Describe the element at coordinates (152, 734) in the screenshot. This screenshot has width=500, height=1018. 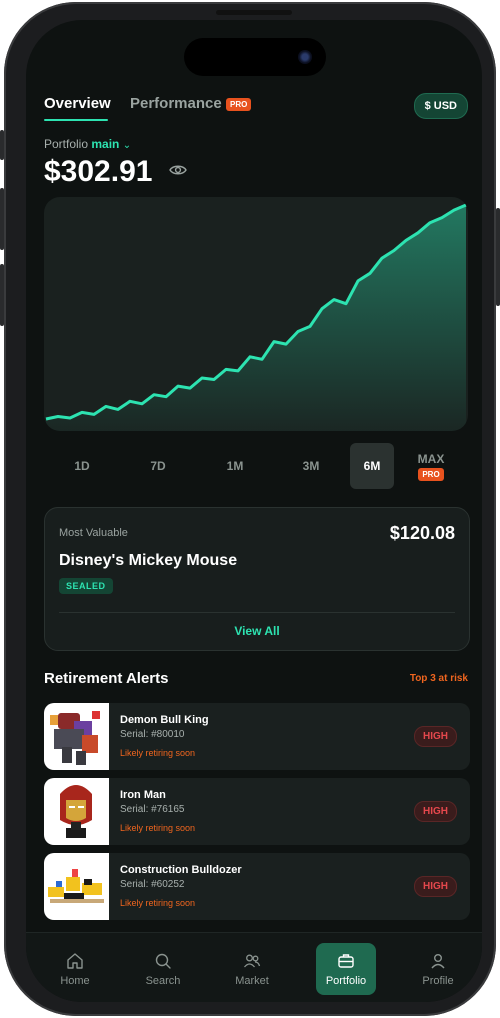
I see `alert-serial: Serial: #80010` at that location.